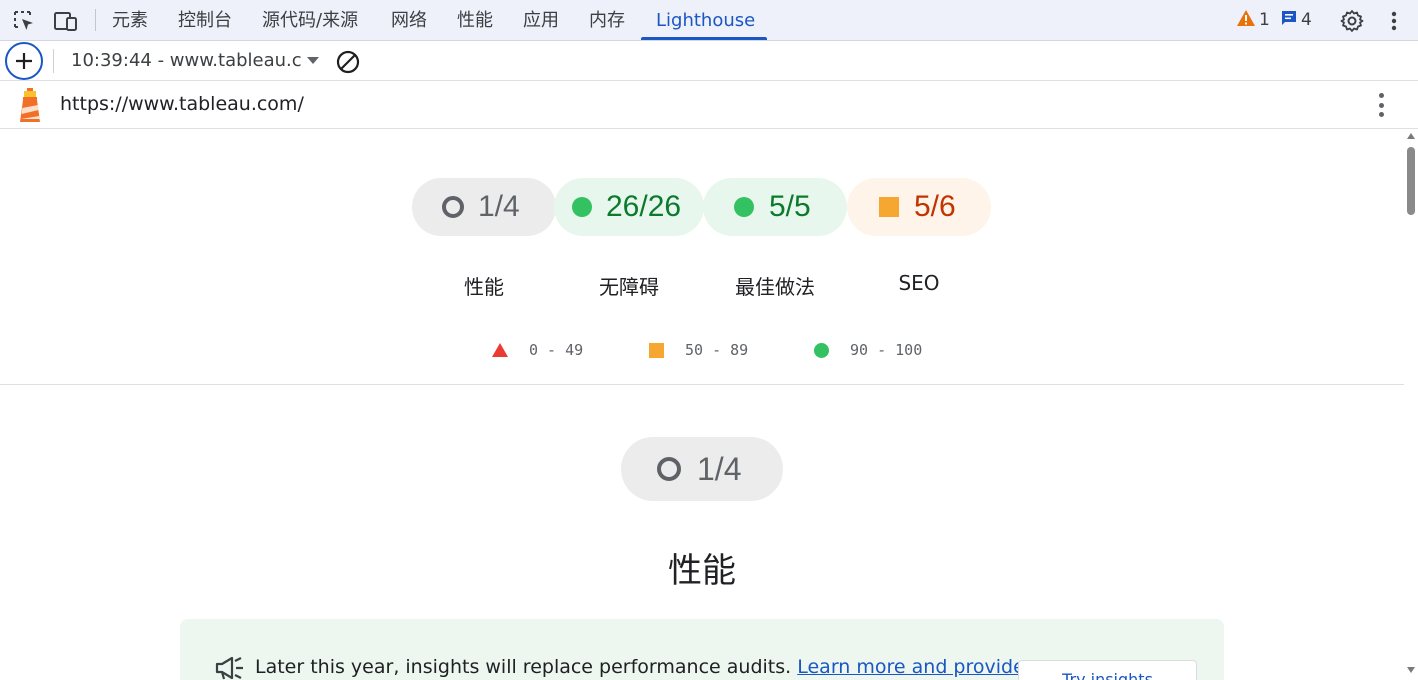 The height and width of the screenshot is (680, 1418). What do you see at coordinates (1246, 20) in the screenshot?
I see `warning-icon` at bounding box center [1246, 20].